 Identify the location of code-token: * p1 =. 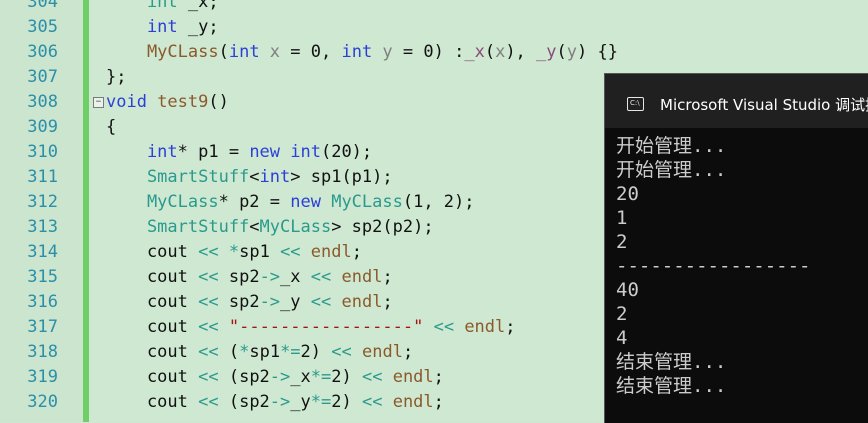
(213, 152).